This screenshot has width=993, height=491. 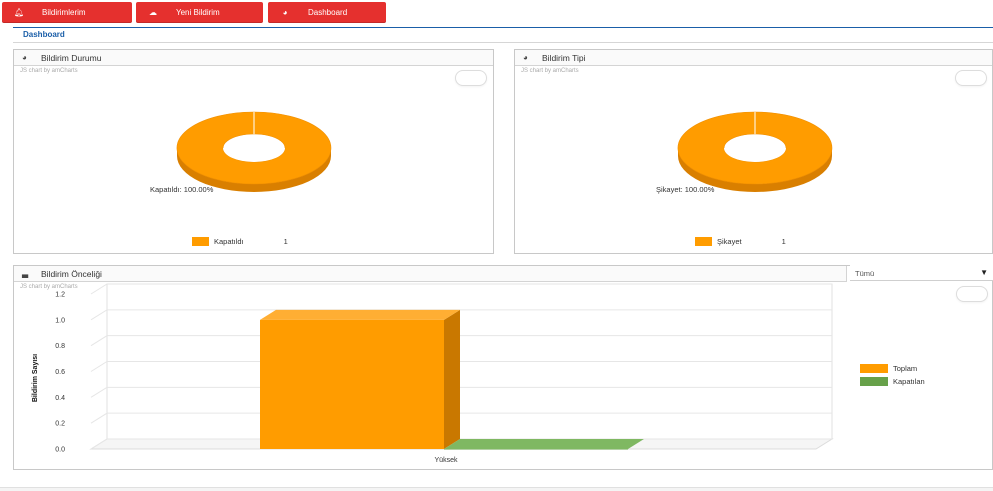 What do you see at coordinates (729, 241) in the screenshot?
I see `legend-label: Şikayet` at bounding box center [729, 241].